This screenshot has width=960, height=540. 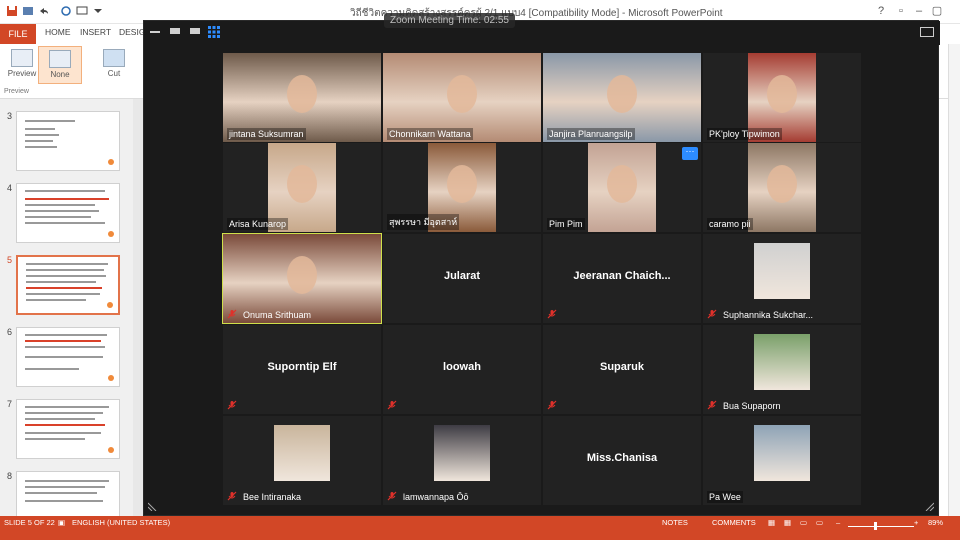 I want to click on more-options-icon: ···, so click(x=690, y=153).